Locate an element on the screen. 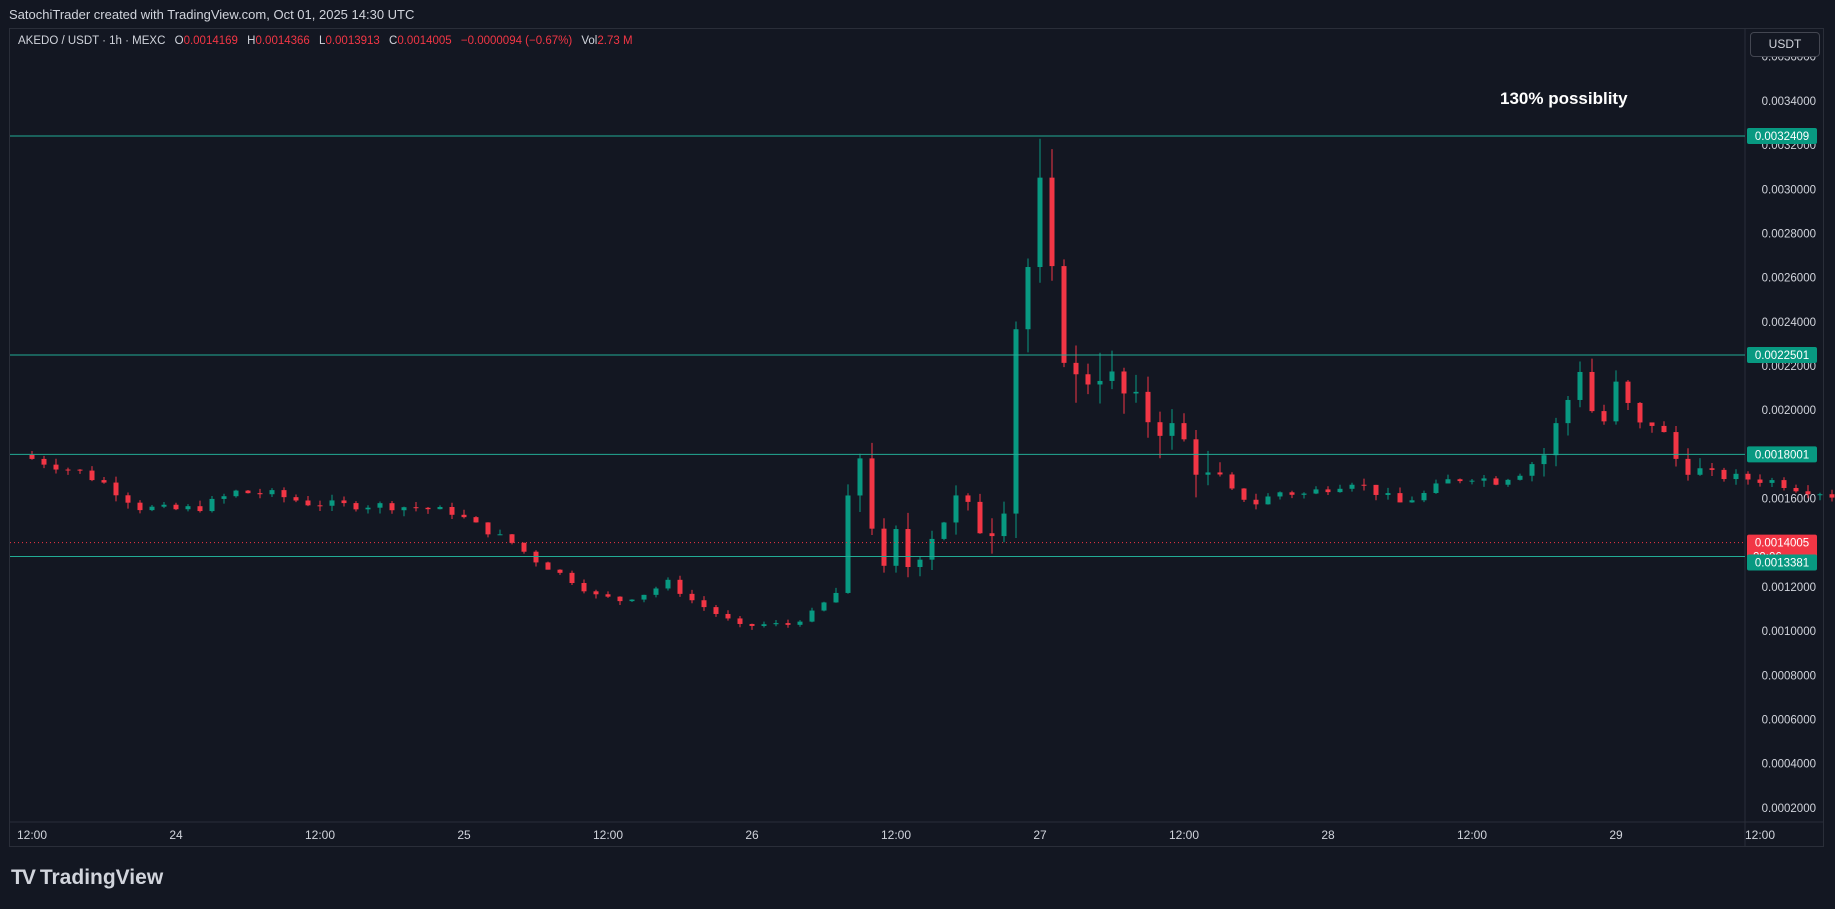 This screenshot has height=909, width=1835. price-tick-label: 0.0004000 is located at coordinates (1789, 765).